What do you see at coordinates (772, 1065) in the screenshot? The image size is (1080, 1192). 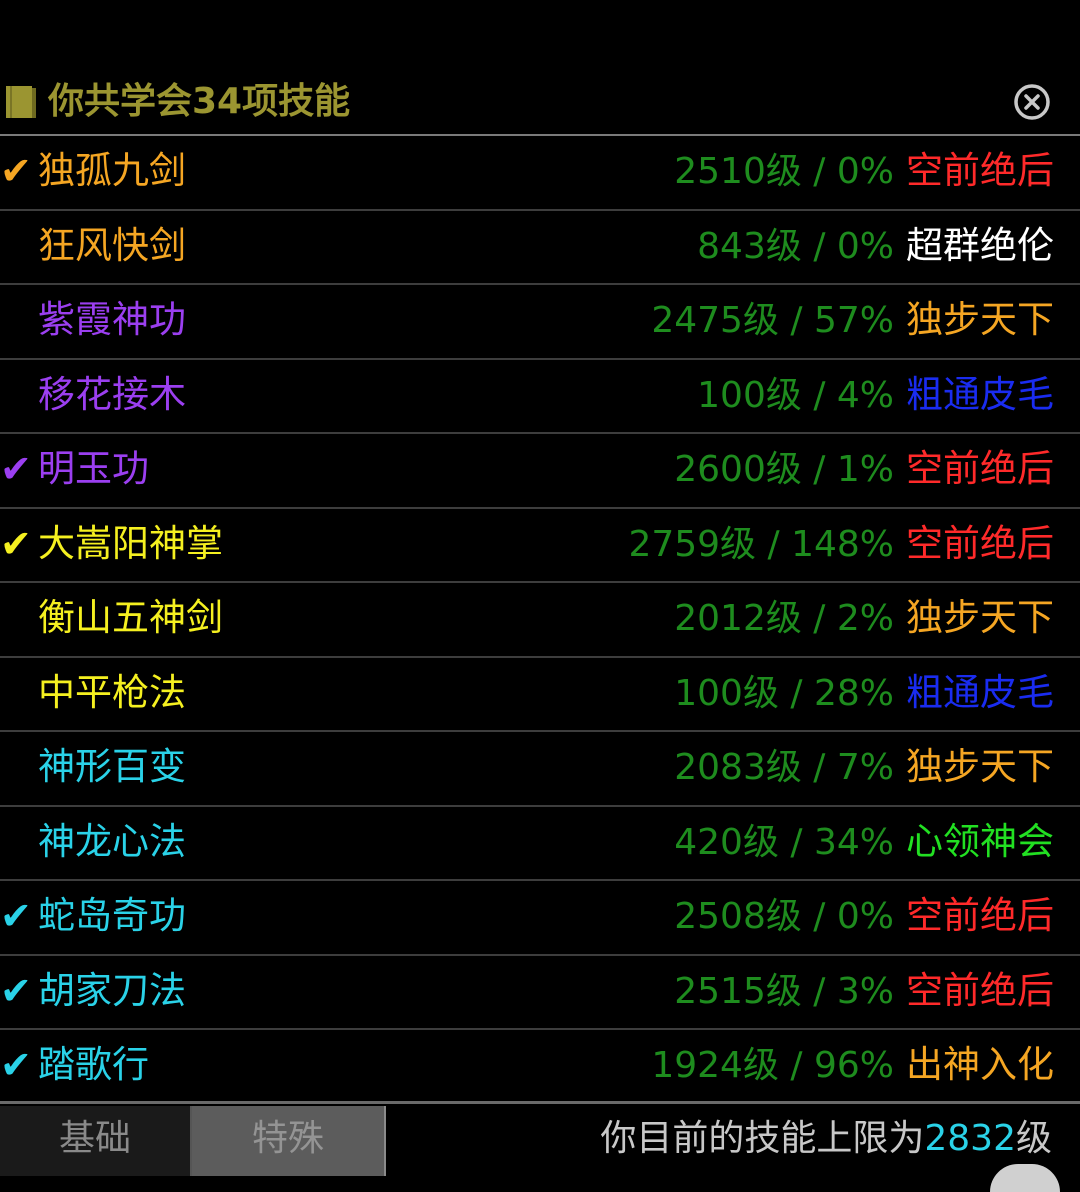 I see `skill-level-percent: 1924级 / 96%` at bounding box center [772, 1065].